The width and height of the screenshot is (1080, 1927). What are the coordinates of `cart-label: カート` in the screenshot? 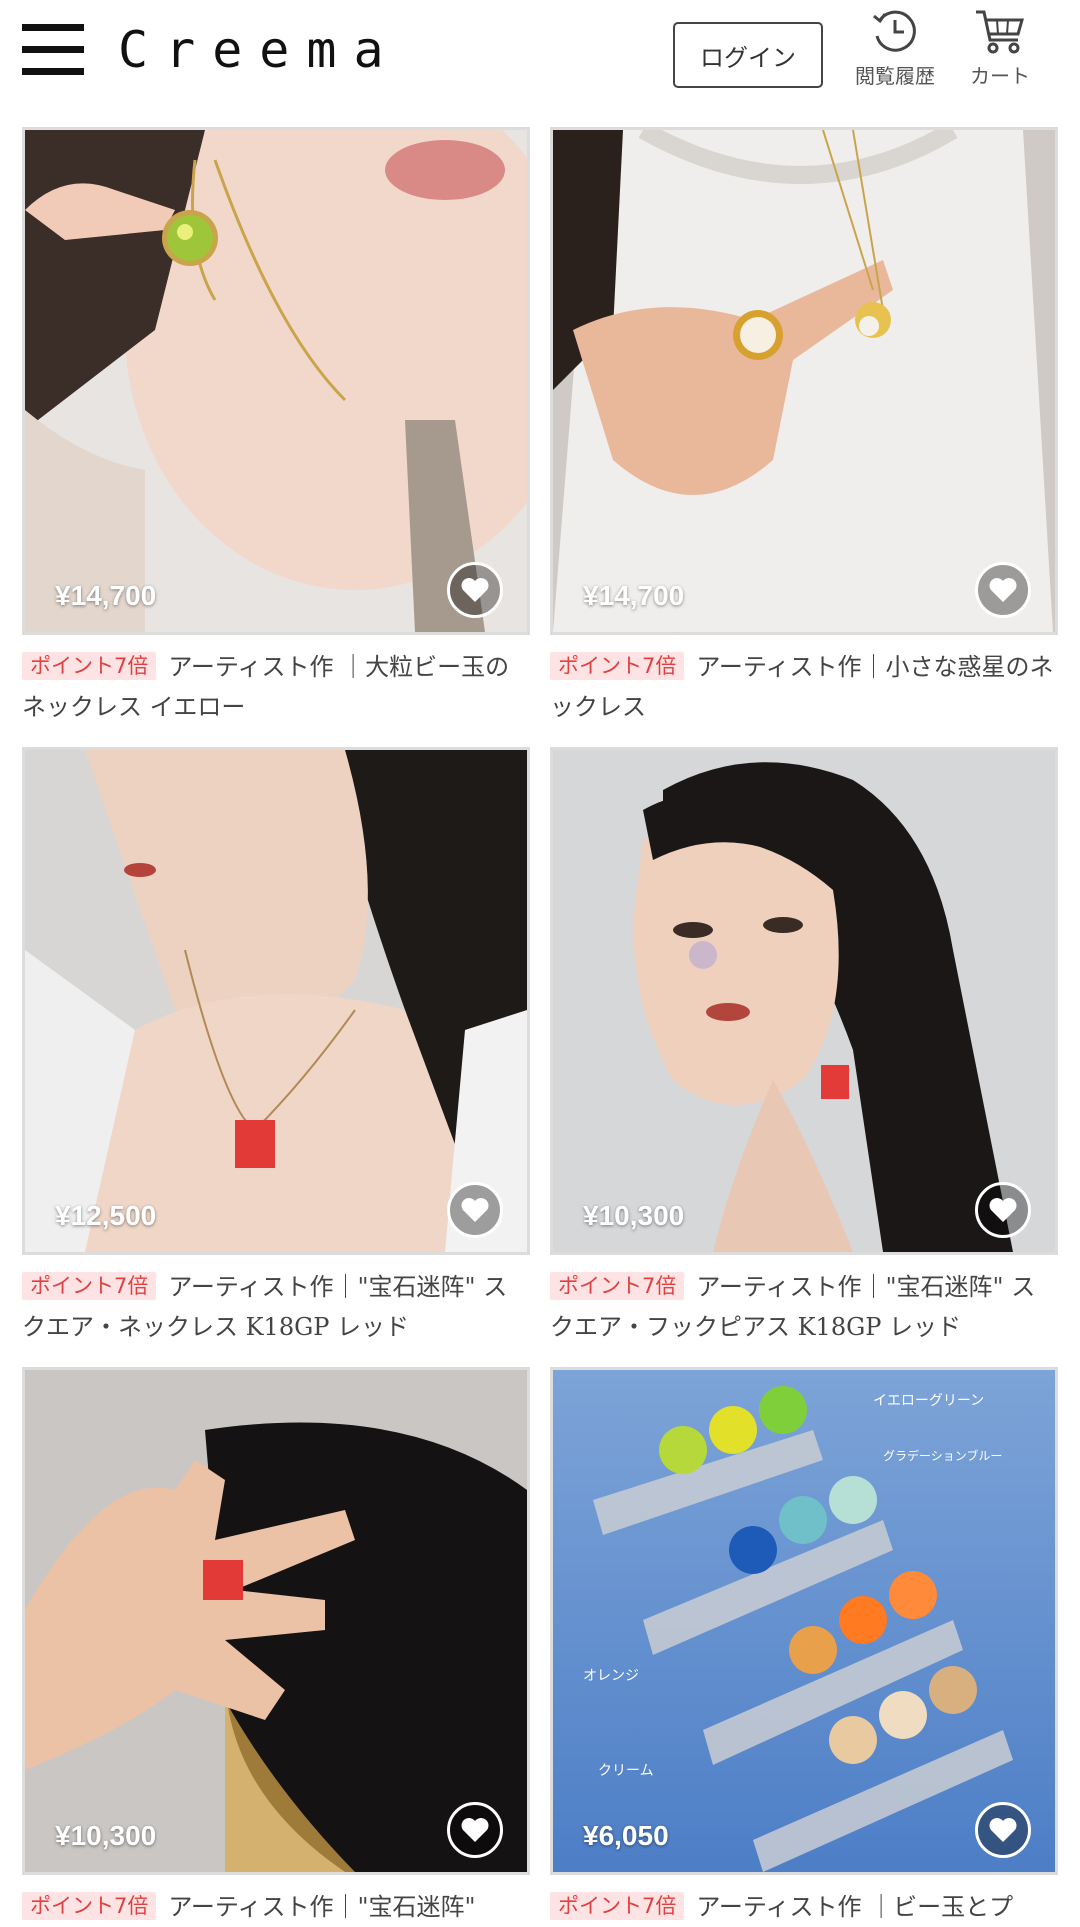 It's located at (1000, 76).